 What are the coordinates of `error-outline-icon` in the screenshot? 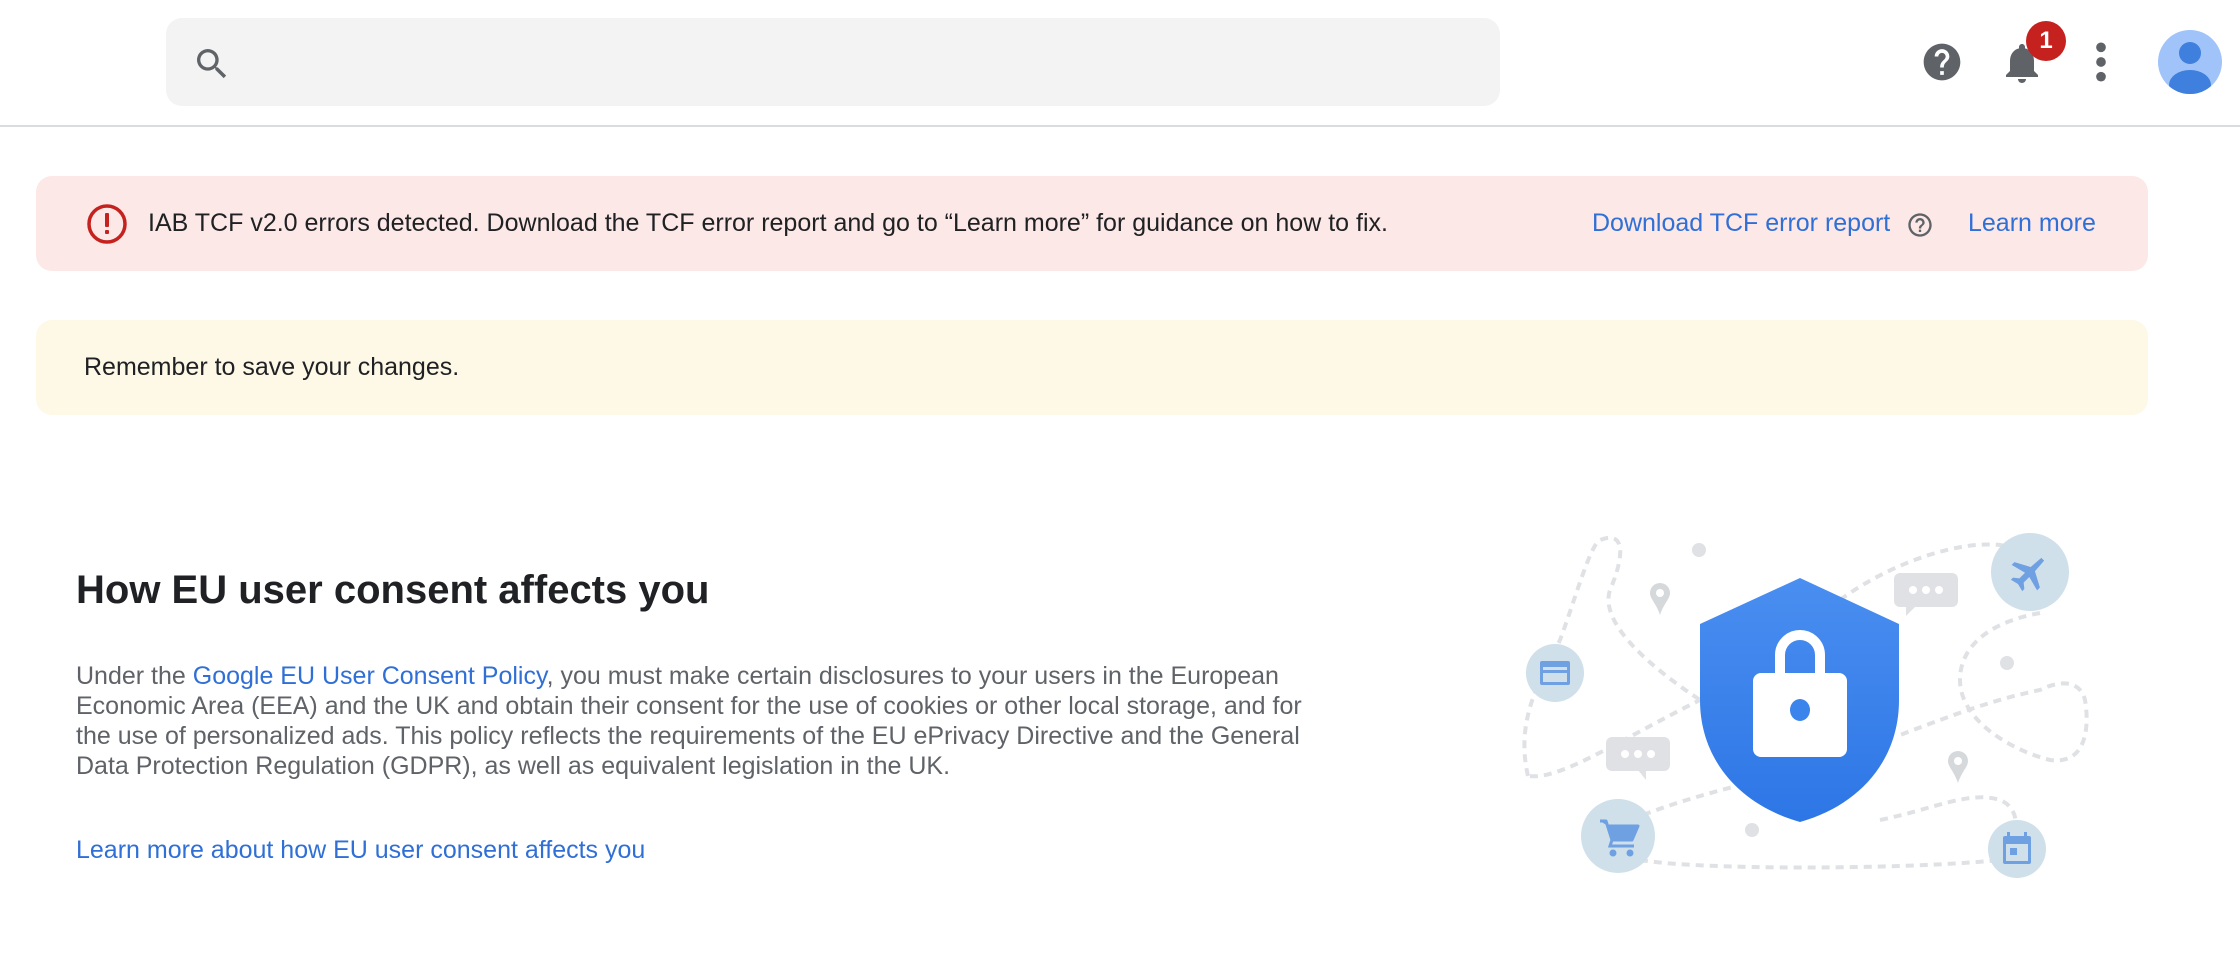 It's located at (107, 224).